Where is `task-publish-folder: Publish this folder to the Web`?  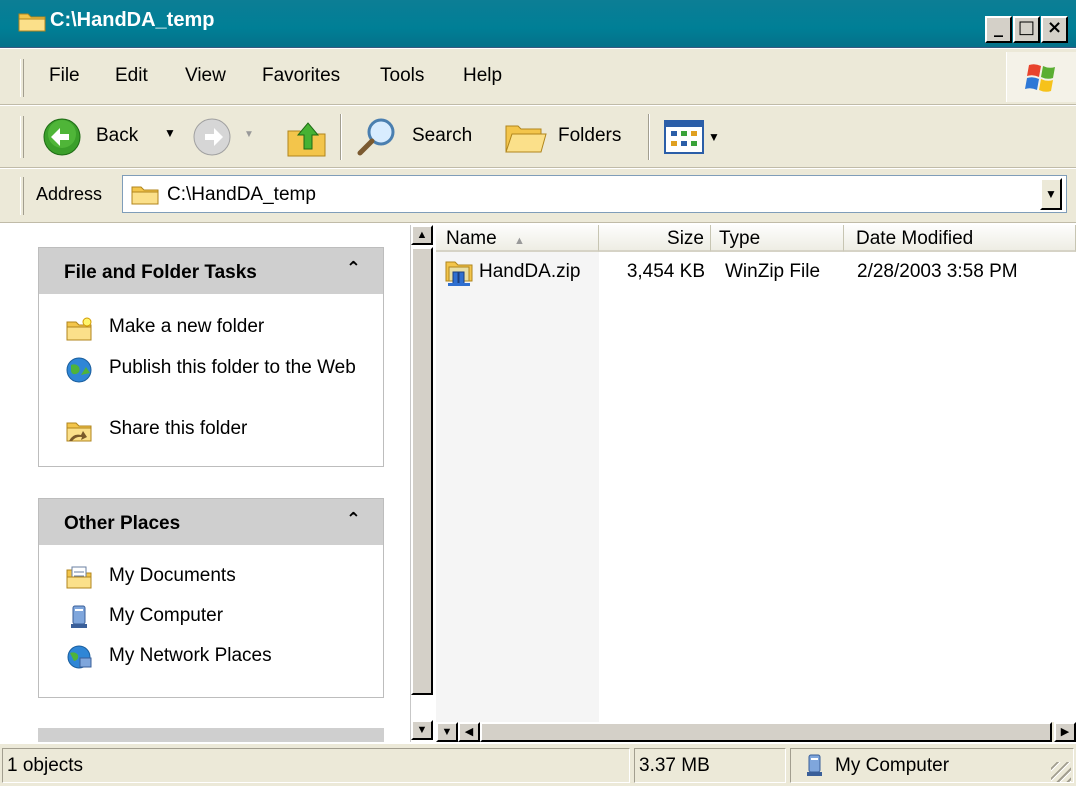 task-publish-folder: Publish this folder to the Web is located at coordinates (239, 368).